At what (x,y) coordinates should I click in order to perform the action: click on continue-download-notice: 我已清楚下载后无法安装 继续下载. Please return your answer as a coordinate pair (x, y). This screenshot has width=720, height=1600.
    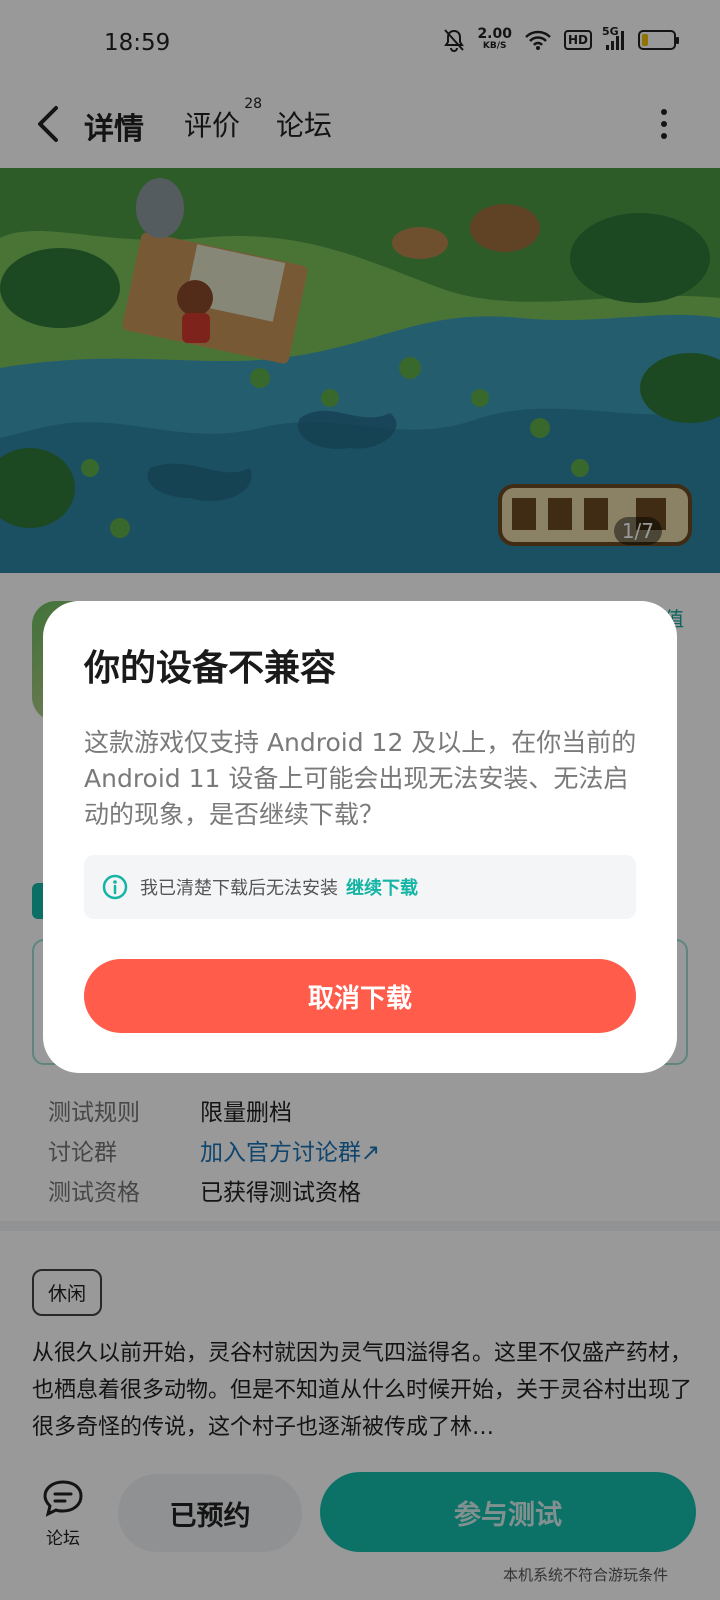
    Looking at the image, I should click on (360, 887).